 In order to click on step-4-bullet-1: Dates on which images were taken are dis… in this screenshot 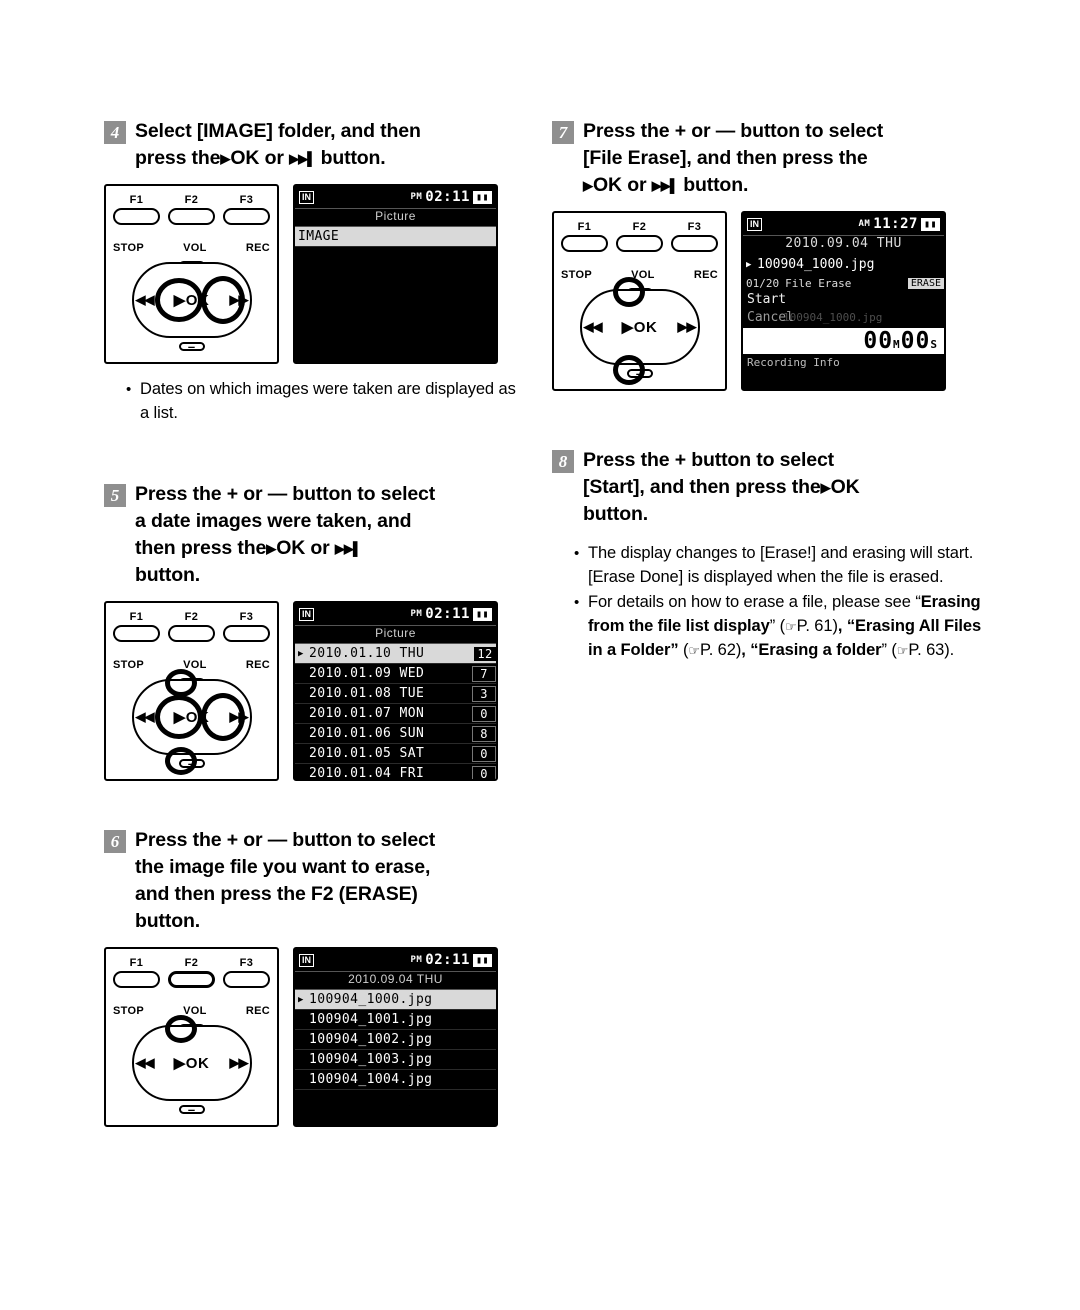, I will do `click(328, 401)`.